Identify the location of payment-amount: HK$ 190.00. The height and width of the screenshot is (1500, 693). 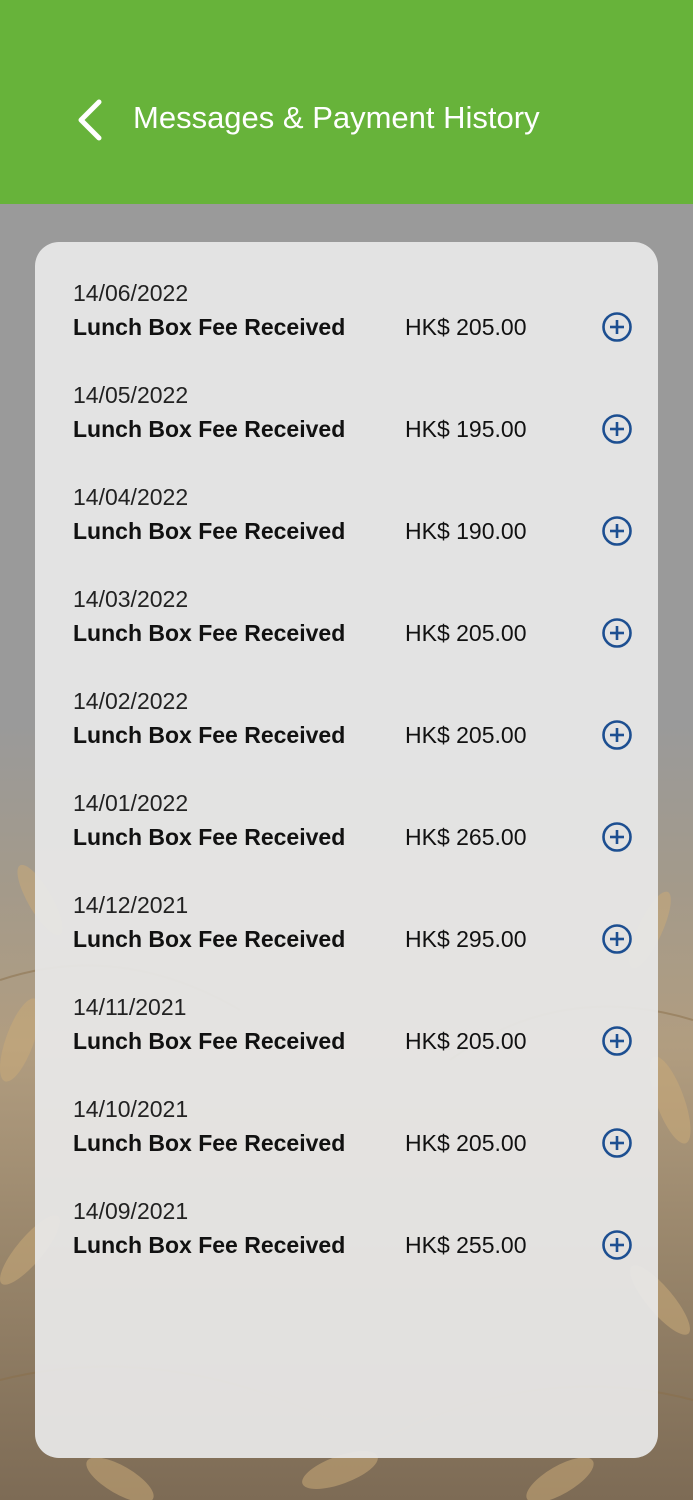
(466, 531).